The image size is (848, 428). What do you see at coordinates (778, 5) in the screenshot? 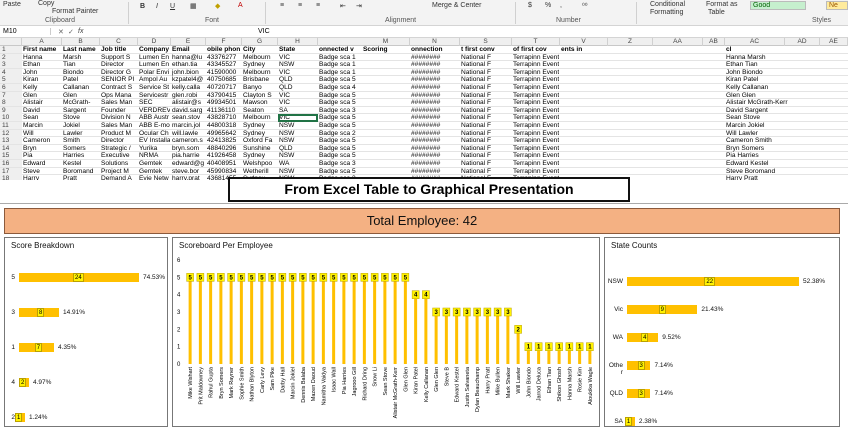
I see `style-good: Good` at bounding box center [778, 5].